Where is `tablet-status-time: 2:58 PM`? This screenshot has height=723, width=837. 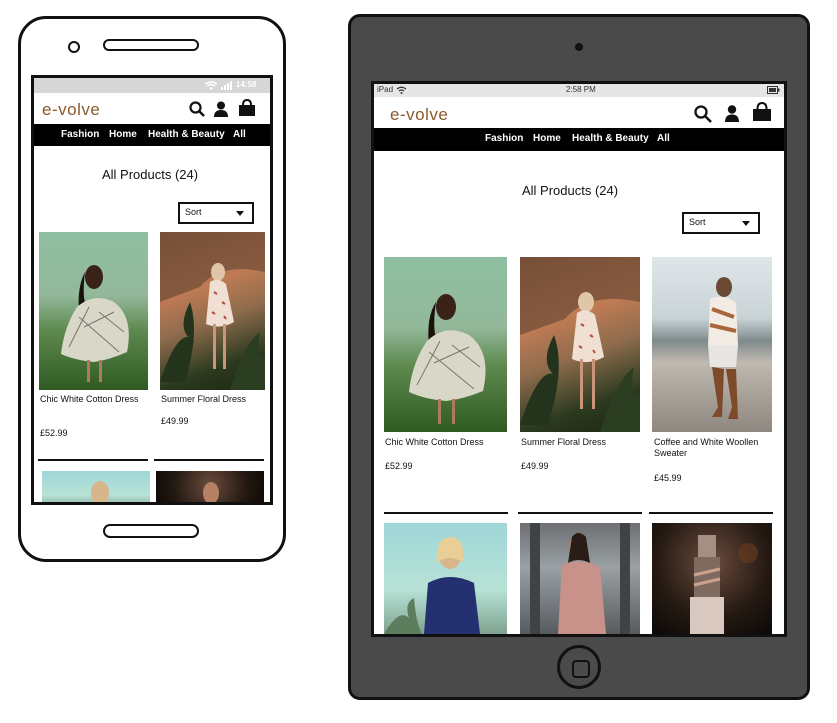 tablet-status-time: 2:58 PM is located at coordinates (581, 89).